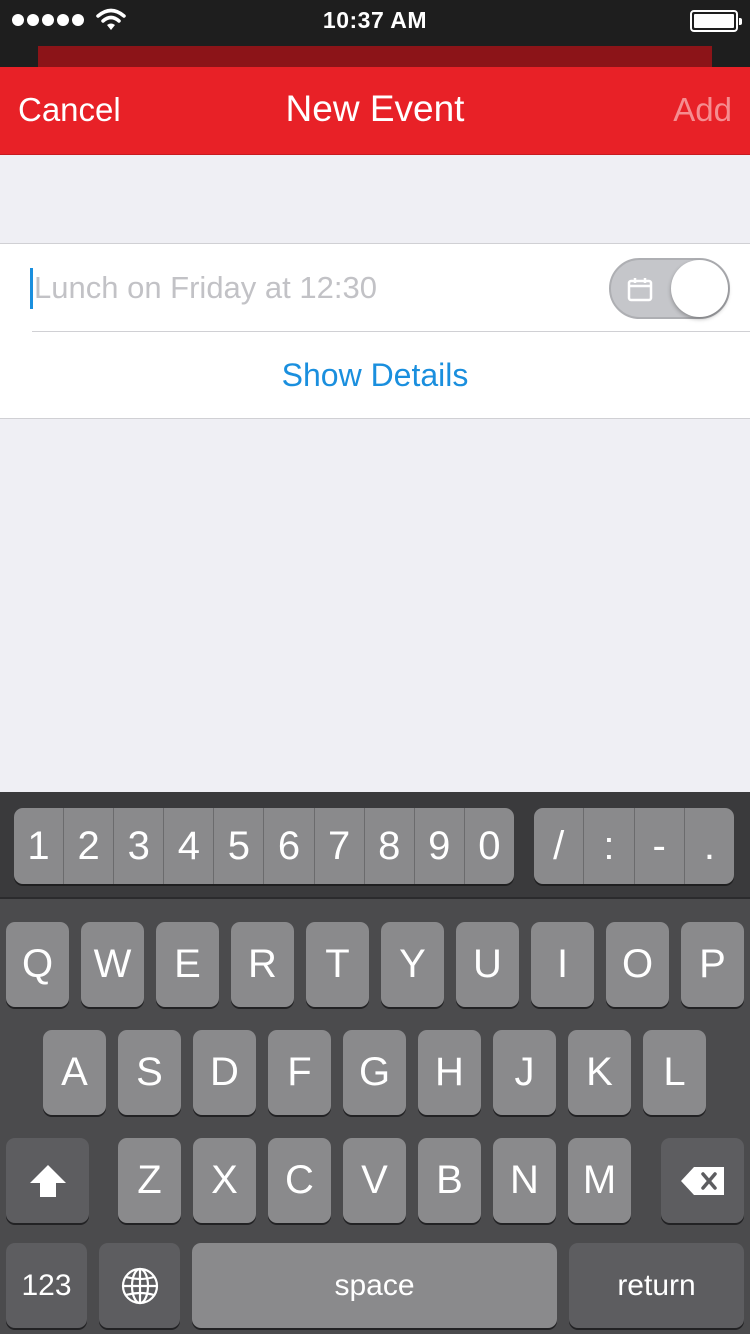  I want to click on delete-key, so click(702, 1180).